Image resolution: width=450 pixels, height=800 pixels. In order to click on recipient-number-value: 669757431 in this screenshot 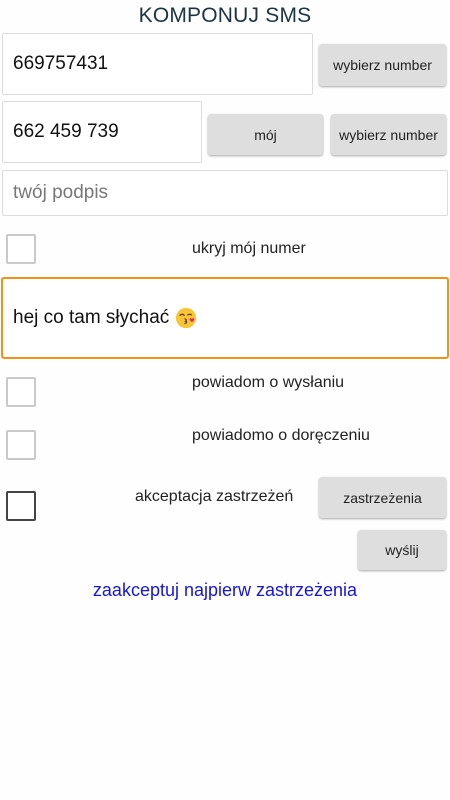, I will do `click(61, 63)`.